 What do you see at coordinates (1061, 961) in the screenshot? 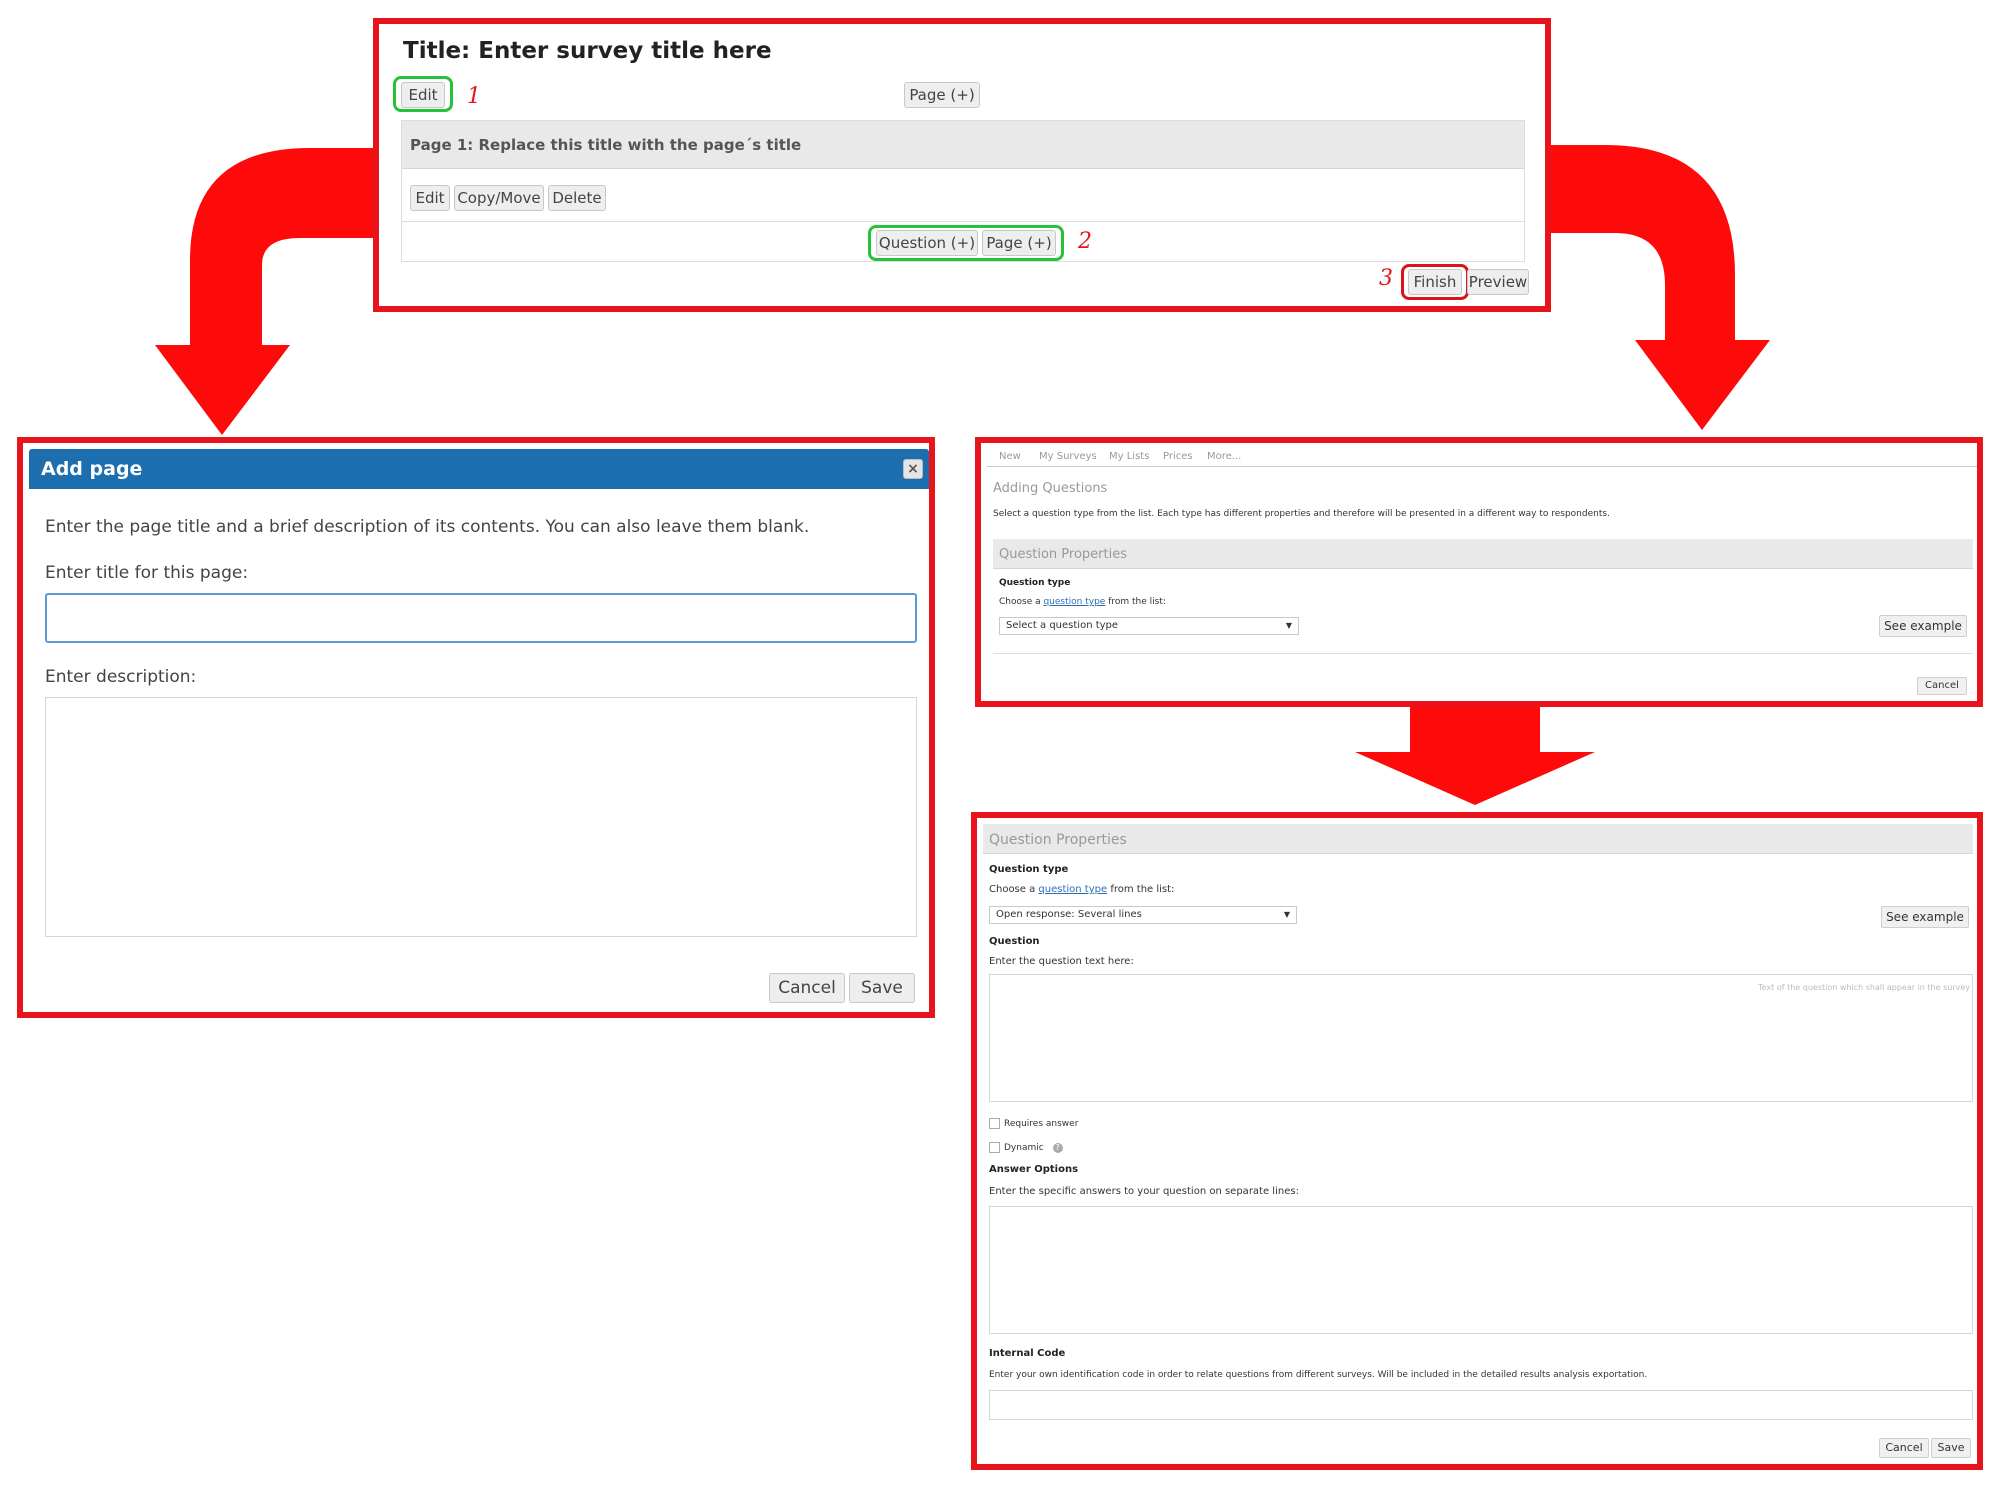
I see `question-hint: Enter the question text here:` at bounding box center [1061, 961].